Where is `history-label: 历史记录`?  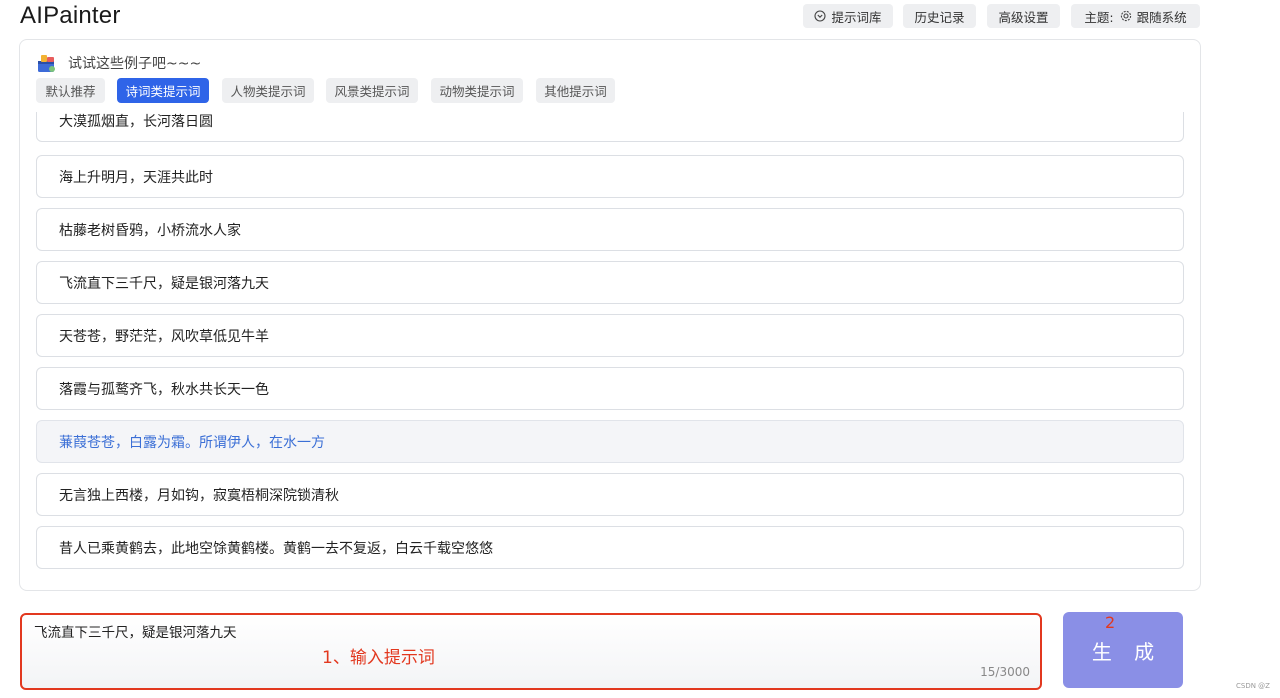 history-label: 历史记录 is located at coordinates (939, 17).